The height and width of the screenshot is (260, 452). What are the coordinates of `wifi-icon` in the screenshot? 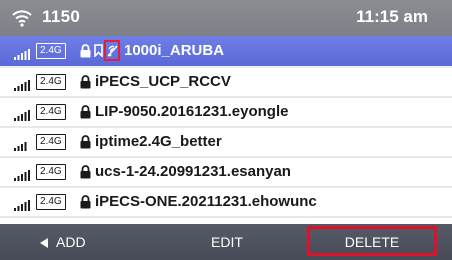 It's located at (22, 18).